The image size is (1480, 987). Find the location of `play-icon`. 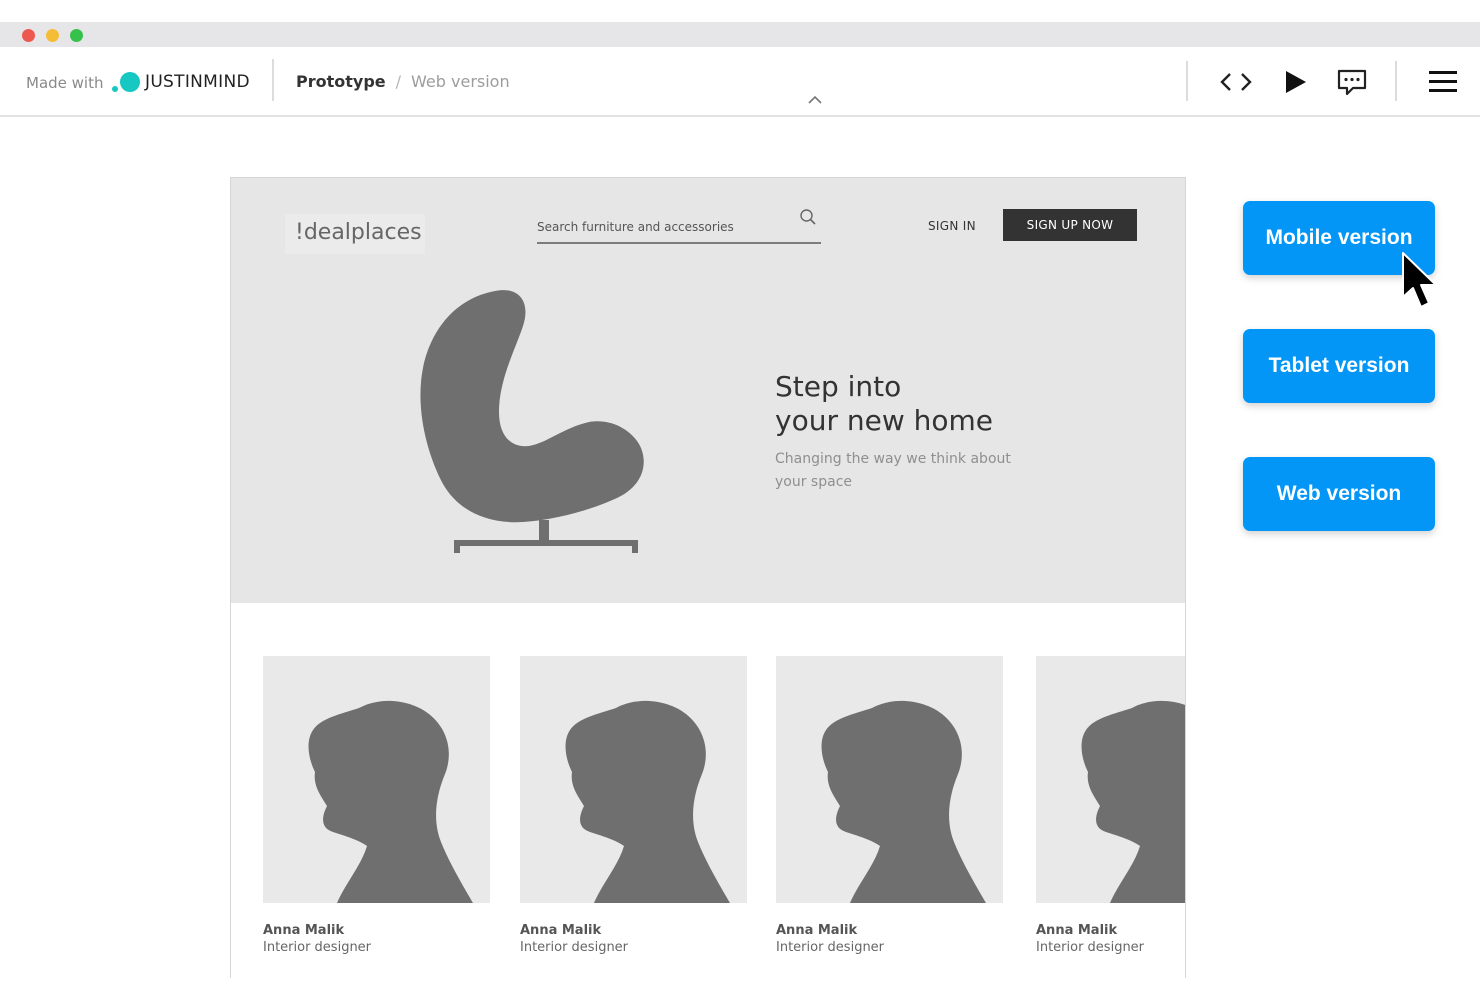

play-icon is located at coordinates (1297, 82).